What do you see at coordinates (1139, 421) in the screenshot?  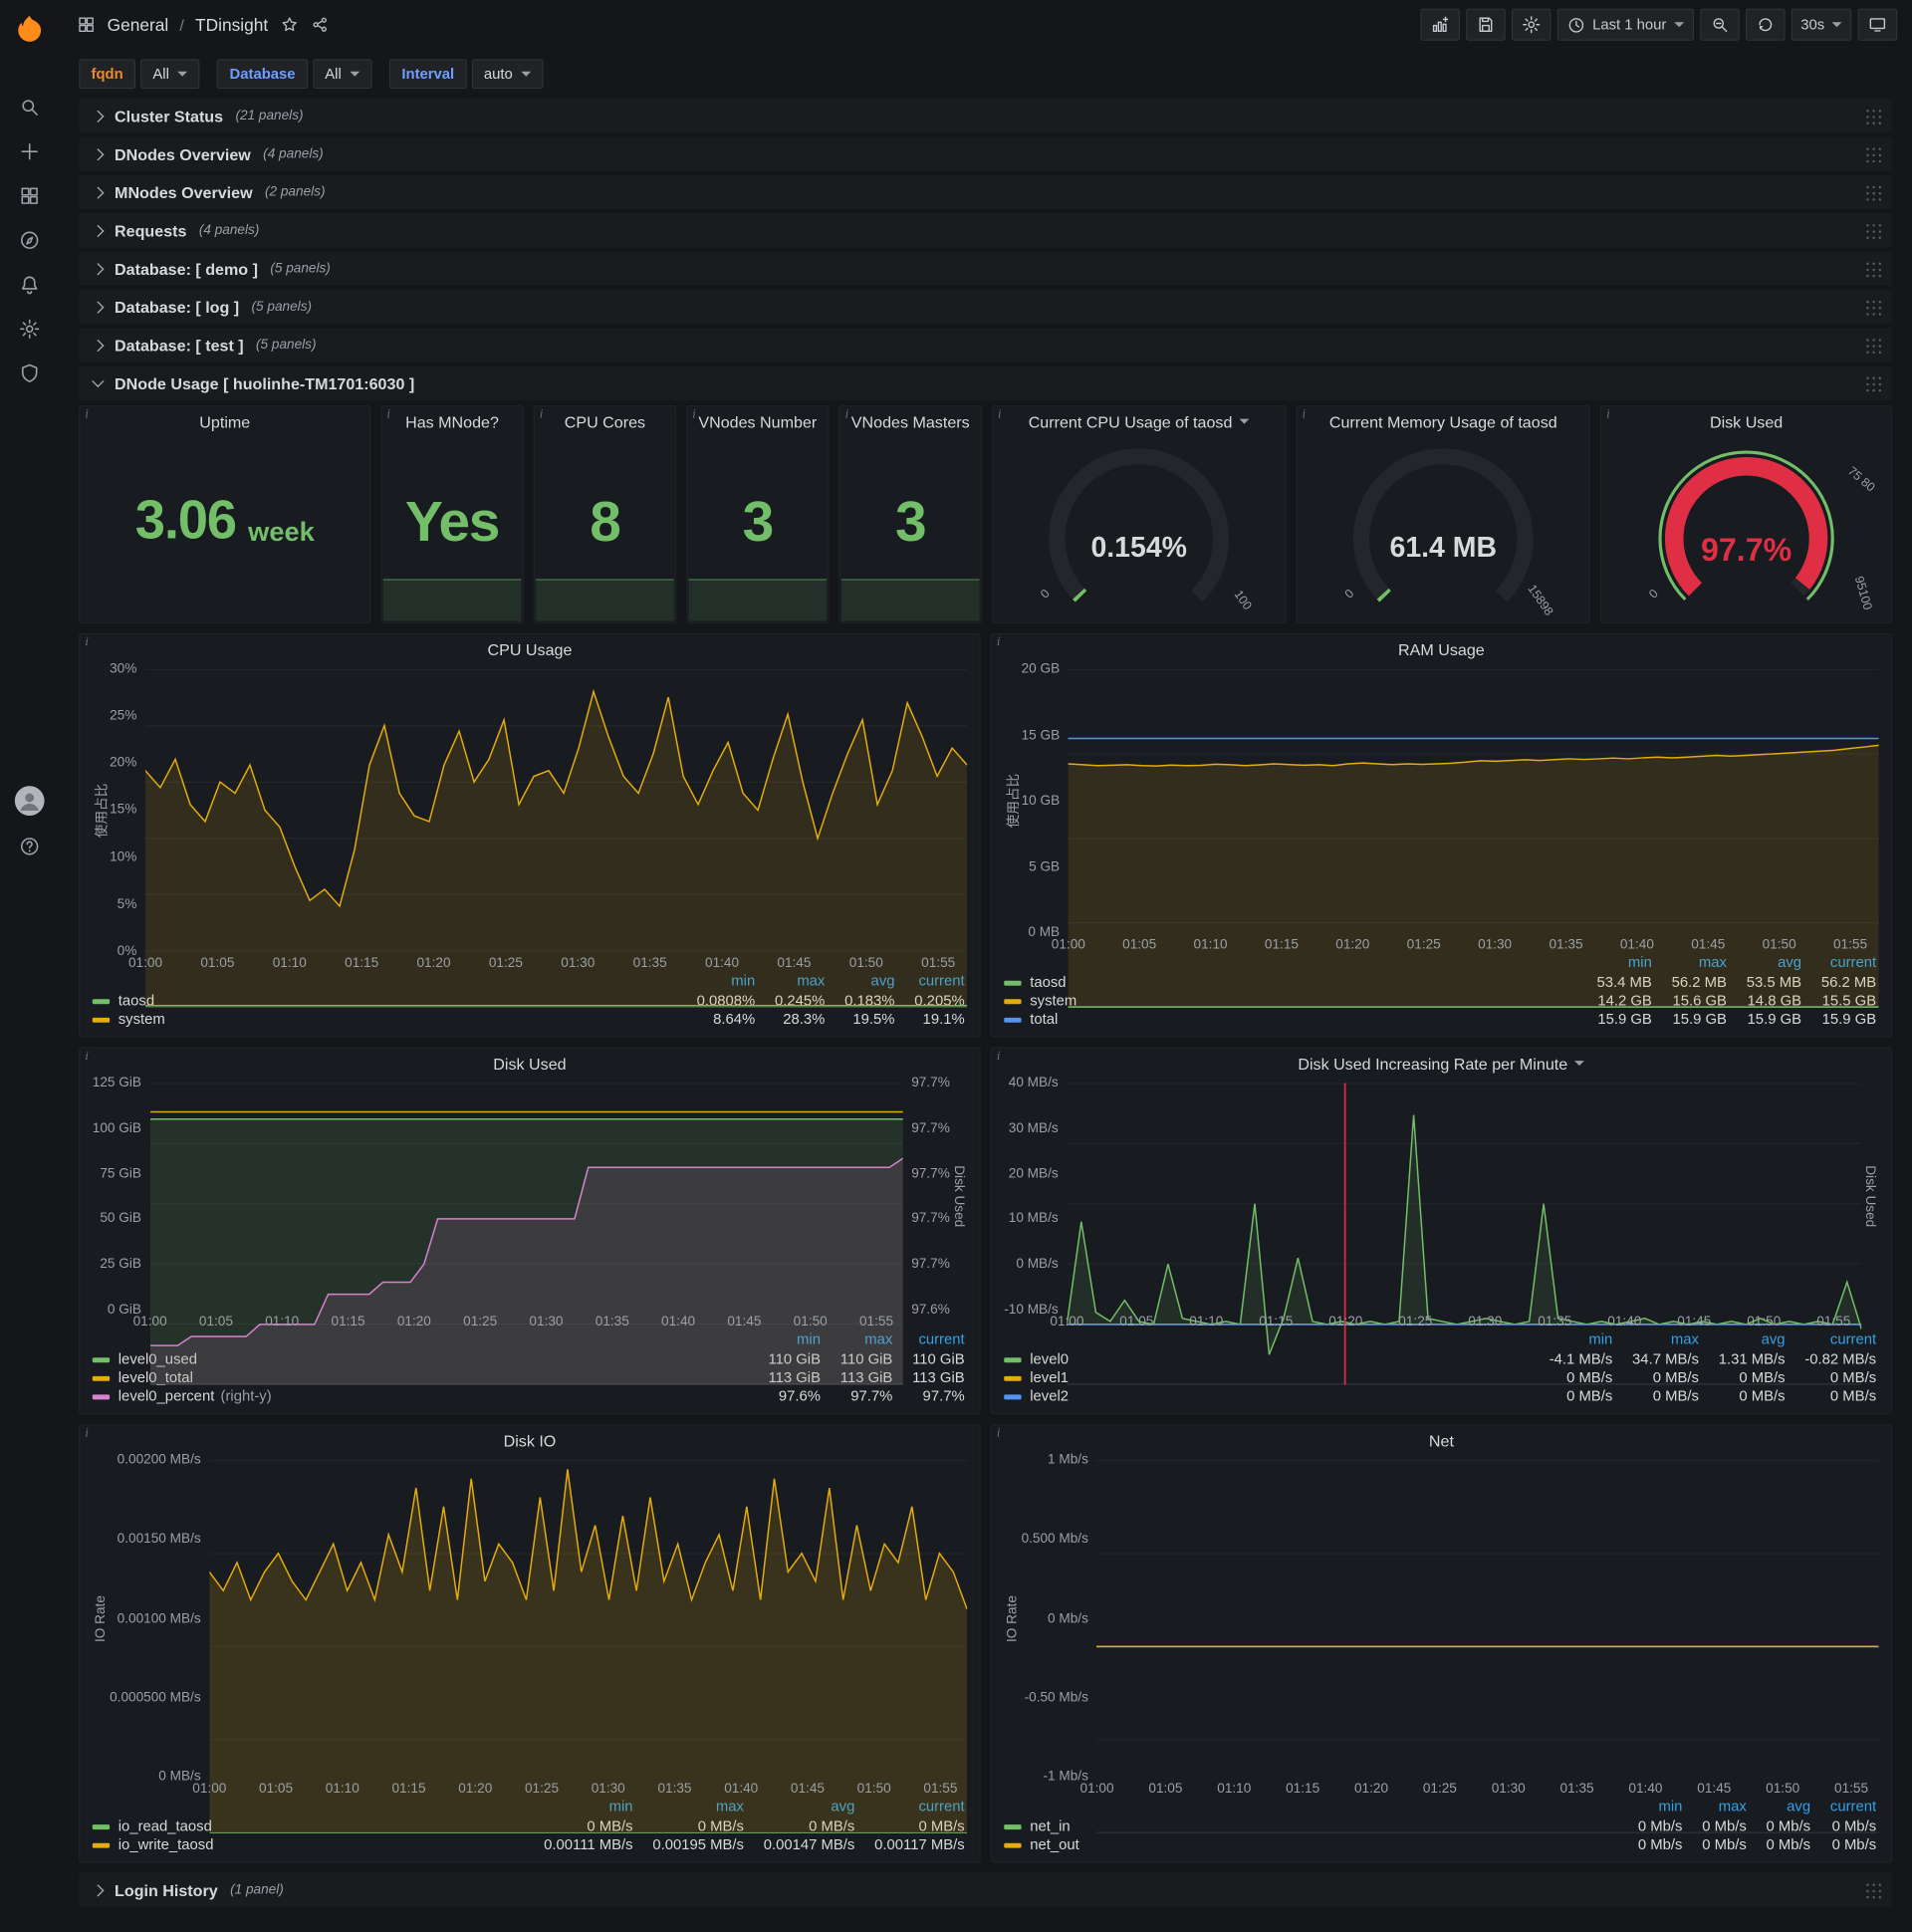 I see `panel-title: Current CPU Usage of taosd` at bounding box center [1139, 421].